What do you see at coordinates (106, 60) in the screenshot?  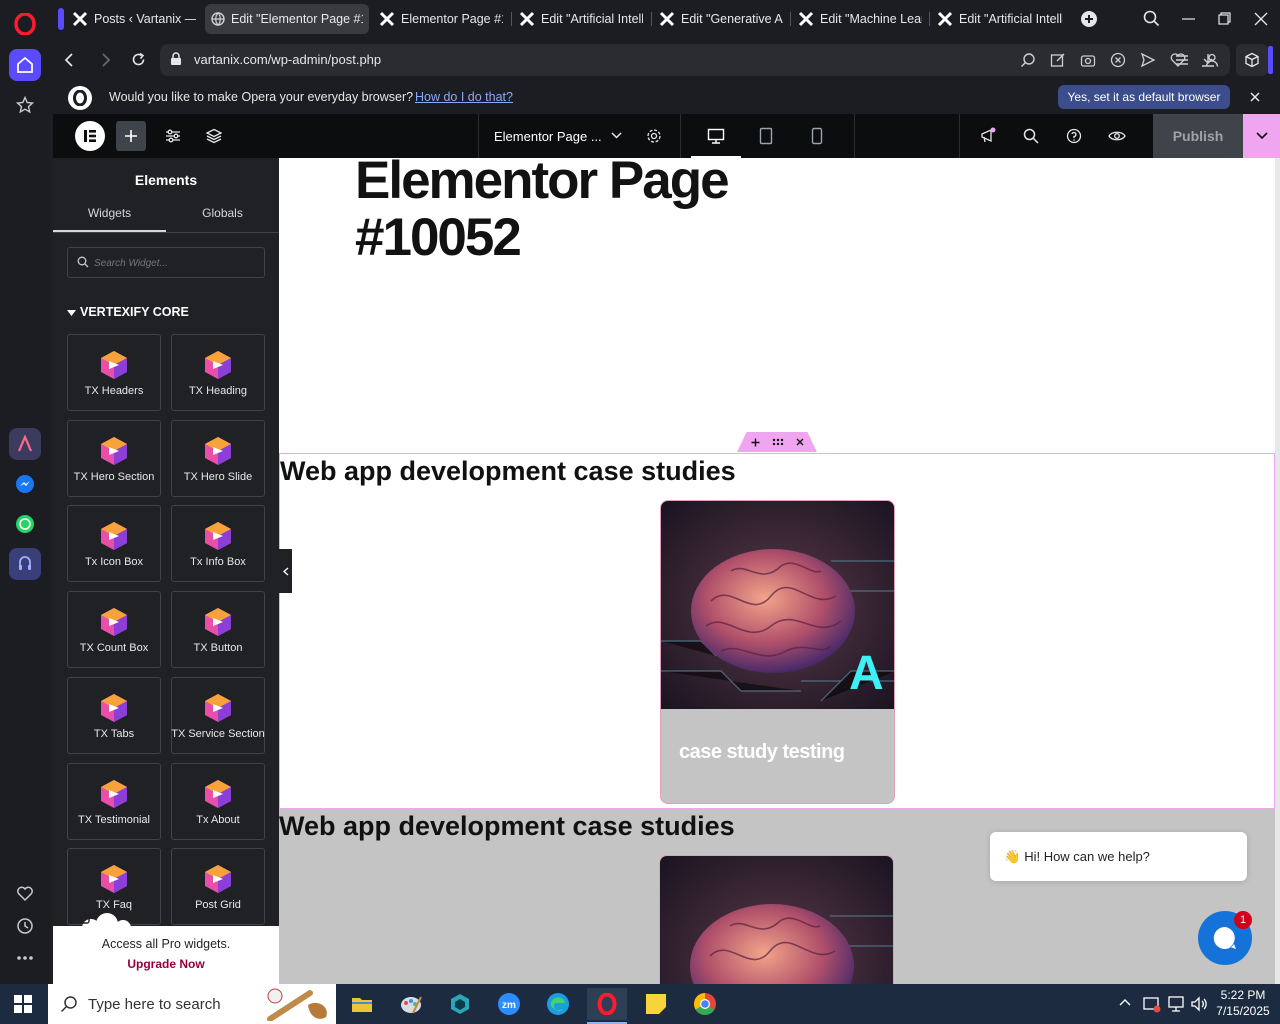 I see `forward-icon` at bounding box center [106, 60].